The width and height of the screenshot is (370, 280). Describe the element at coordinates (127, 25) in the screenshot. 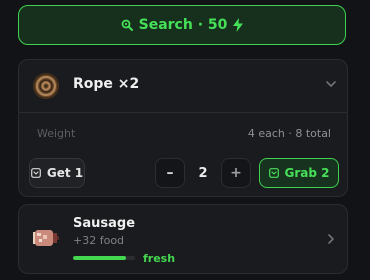

I see `search-icon` at that location.